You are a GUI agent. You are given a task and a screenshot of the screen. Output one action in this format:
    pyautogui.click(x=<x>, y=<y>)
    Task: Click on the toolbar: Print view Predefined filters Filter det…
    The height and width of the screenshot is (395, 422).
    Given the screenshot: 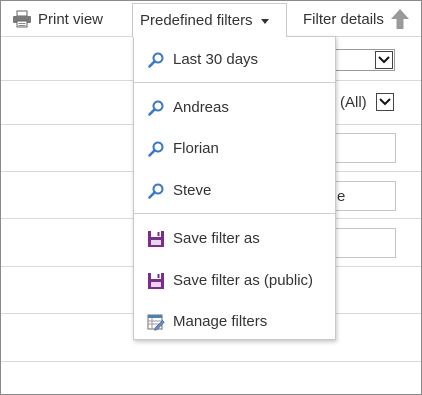 What is the action you would take?
    pyautogui.click(x=211, y=19)
    